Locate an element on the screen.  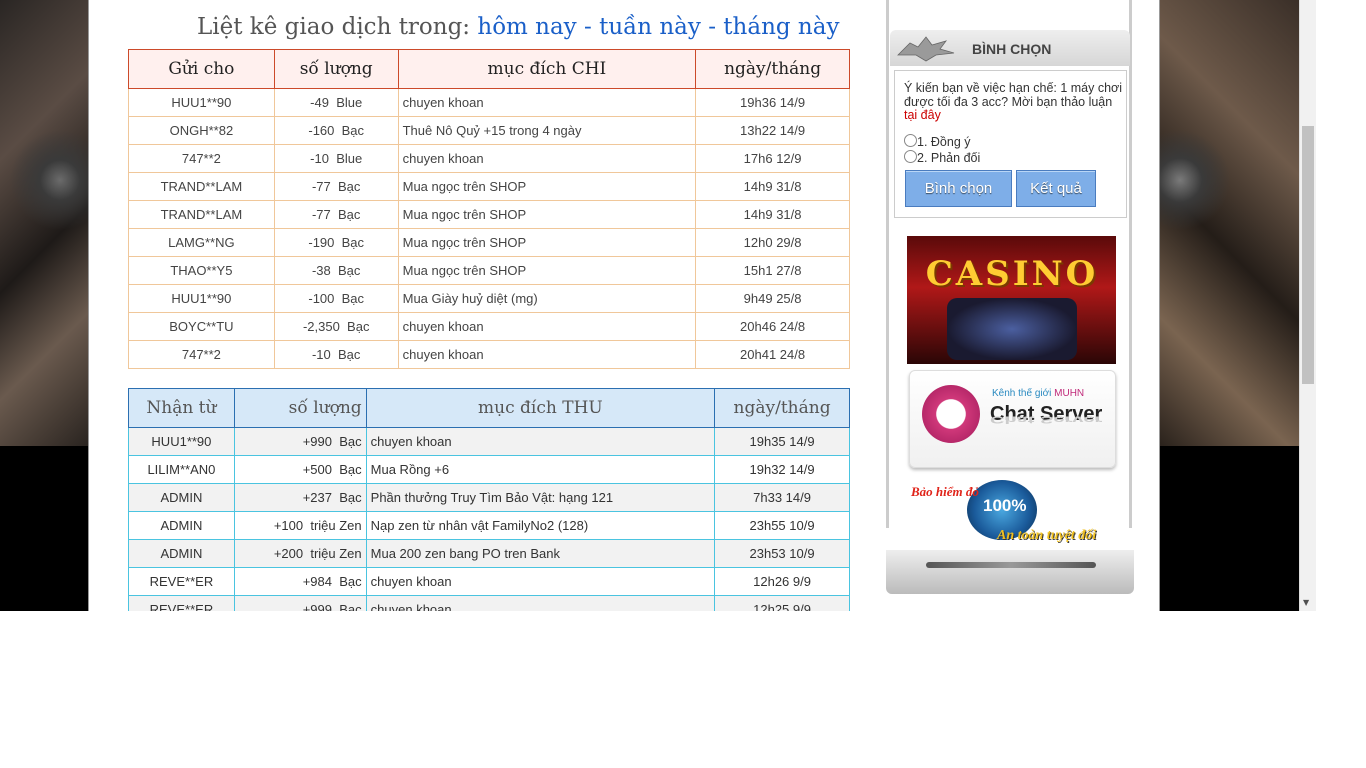
dragon-icon is located at coordinates (926, 49).